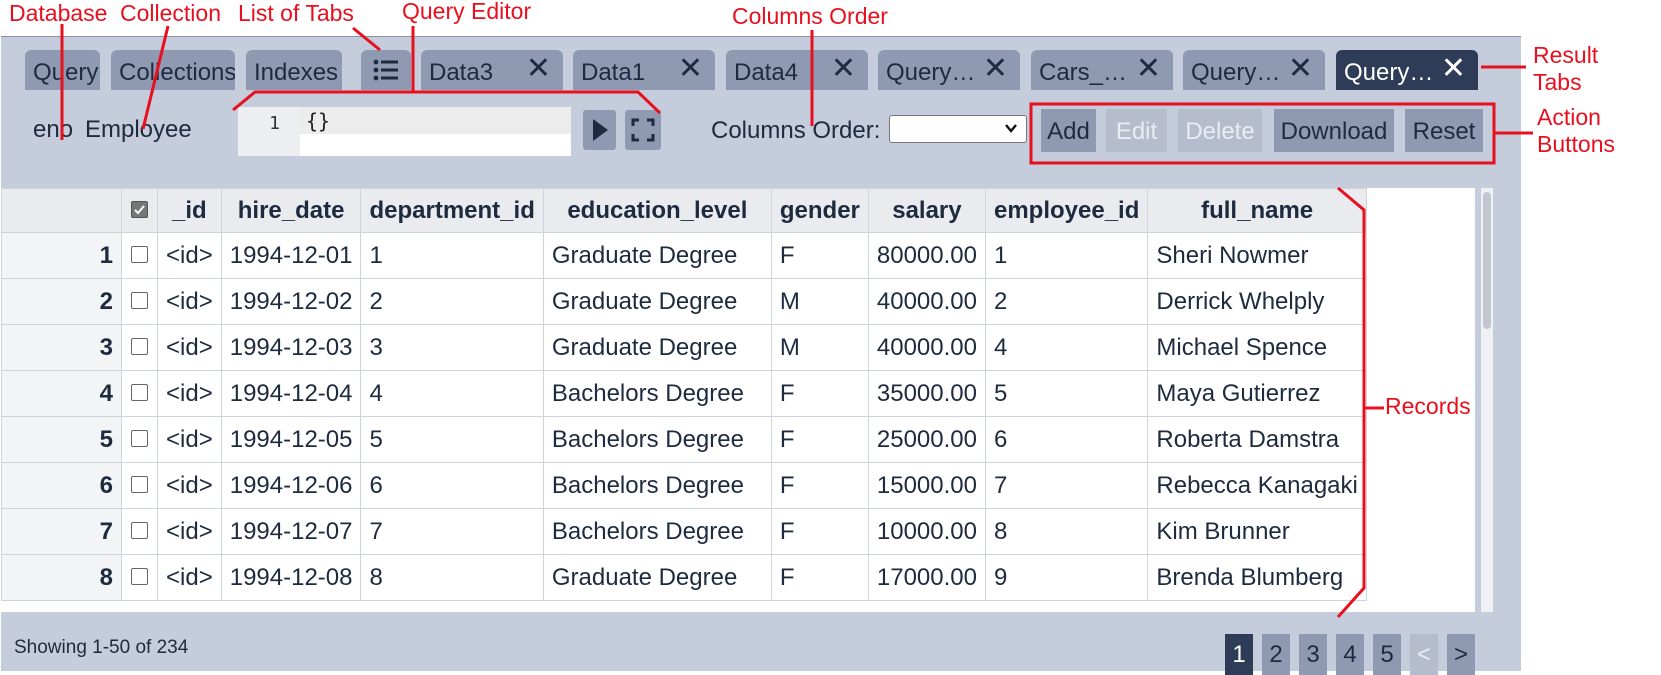 Image resolution: width=1661 pixels, height=675 pixels. What do you see at coordinates (452, 301) in the screenshot?
I see `cell-department-id: 2` at bounding box center [452, 301].